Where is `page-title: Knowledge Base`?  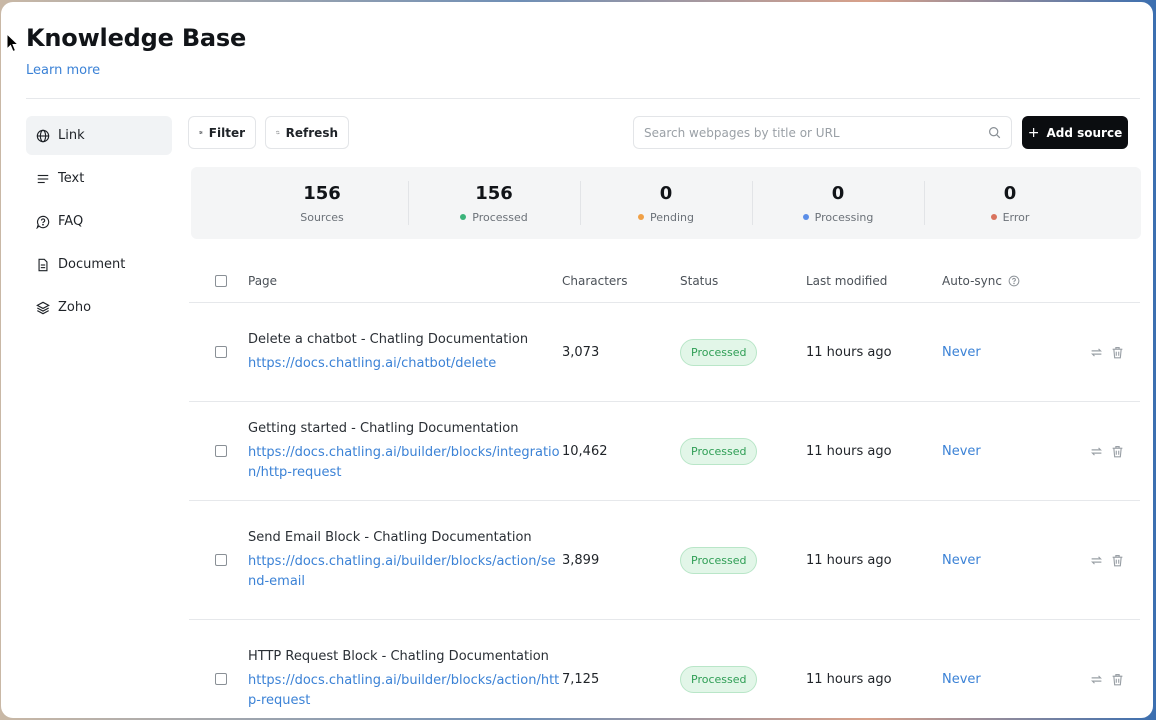 page-title: Knowledge Base is located at coordinates (136, 38).